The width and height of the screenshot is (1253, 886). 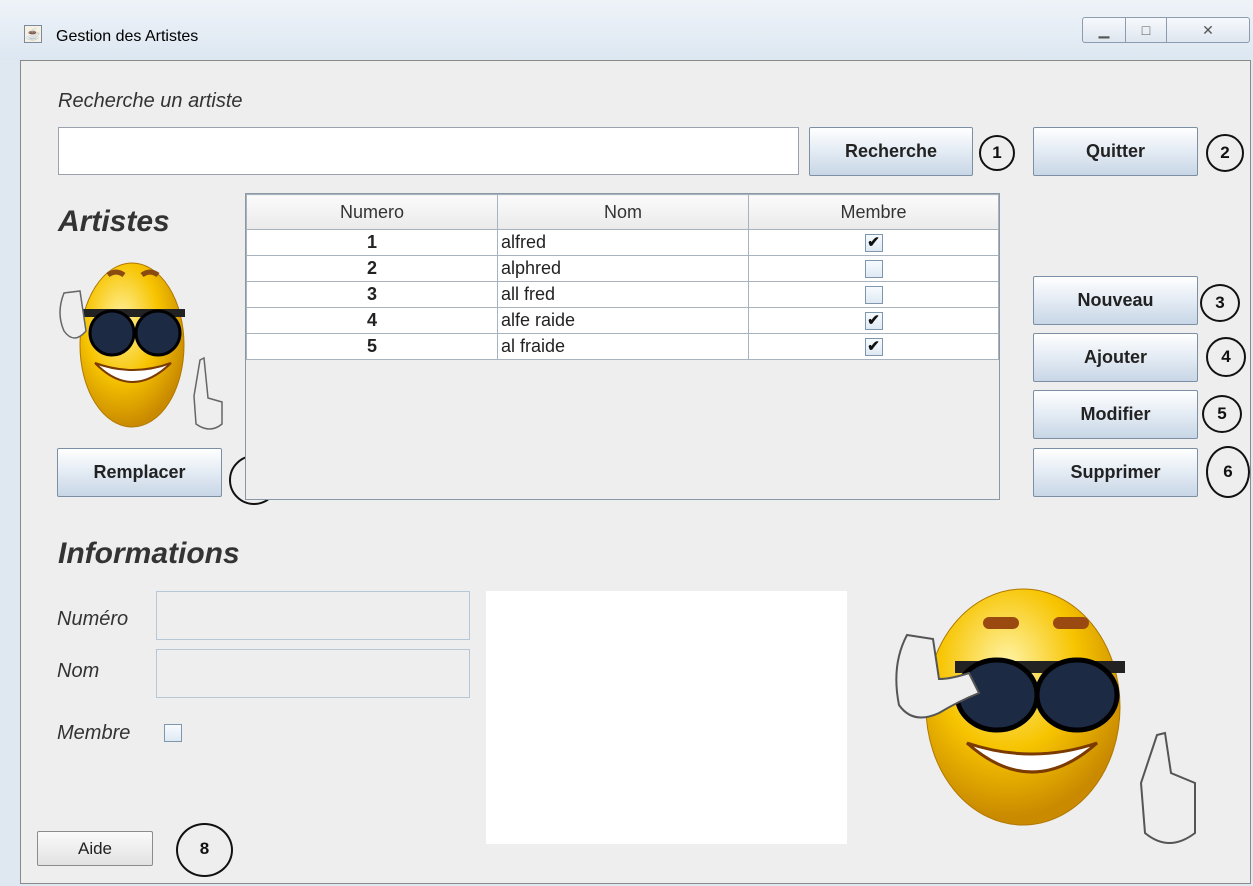 I want to click on quit-button: Quitter, so click(x=1115, y=151).